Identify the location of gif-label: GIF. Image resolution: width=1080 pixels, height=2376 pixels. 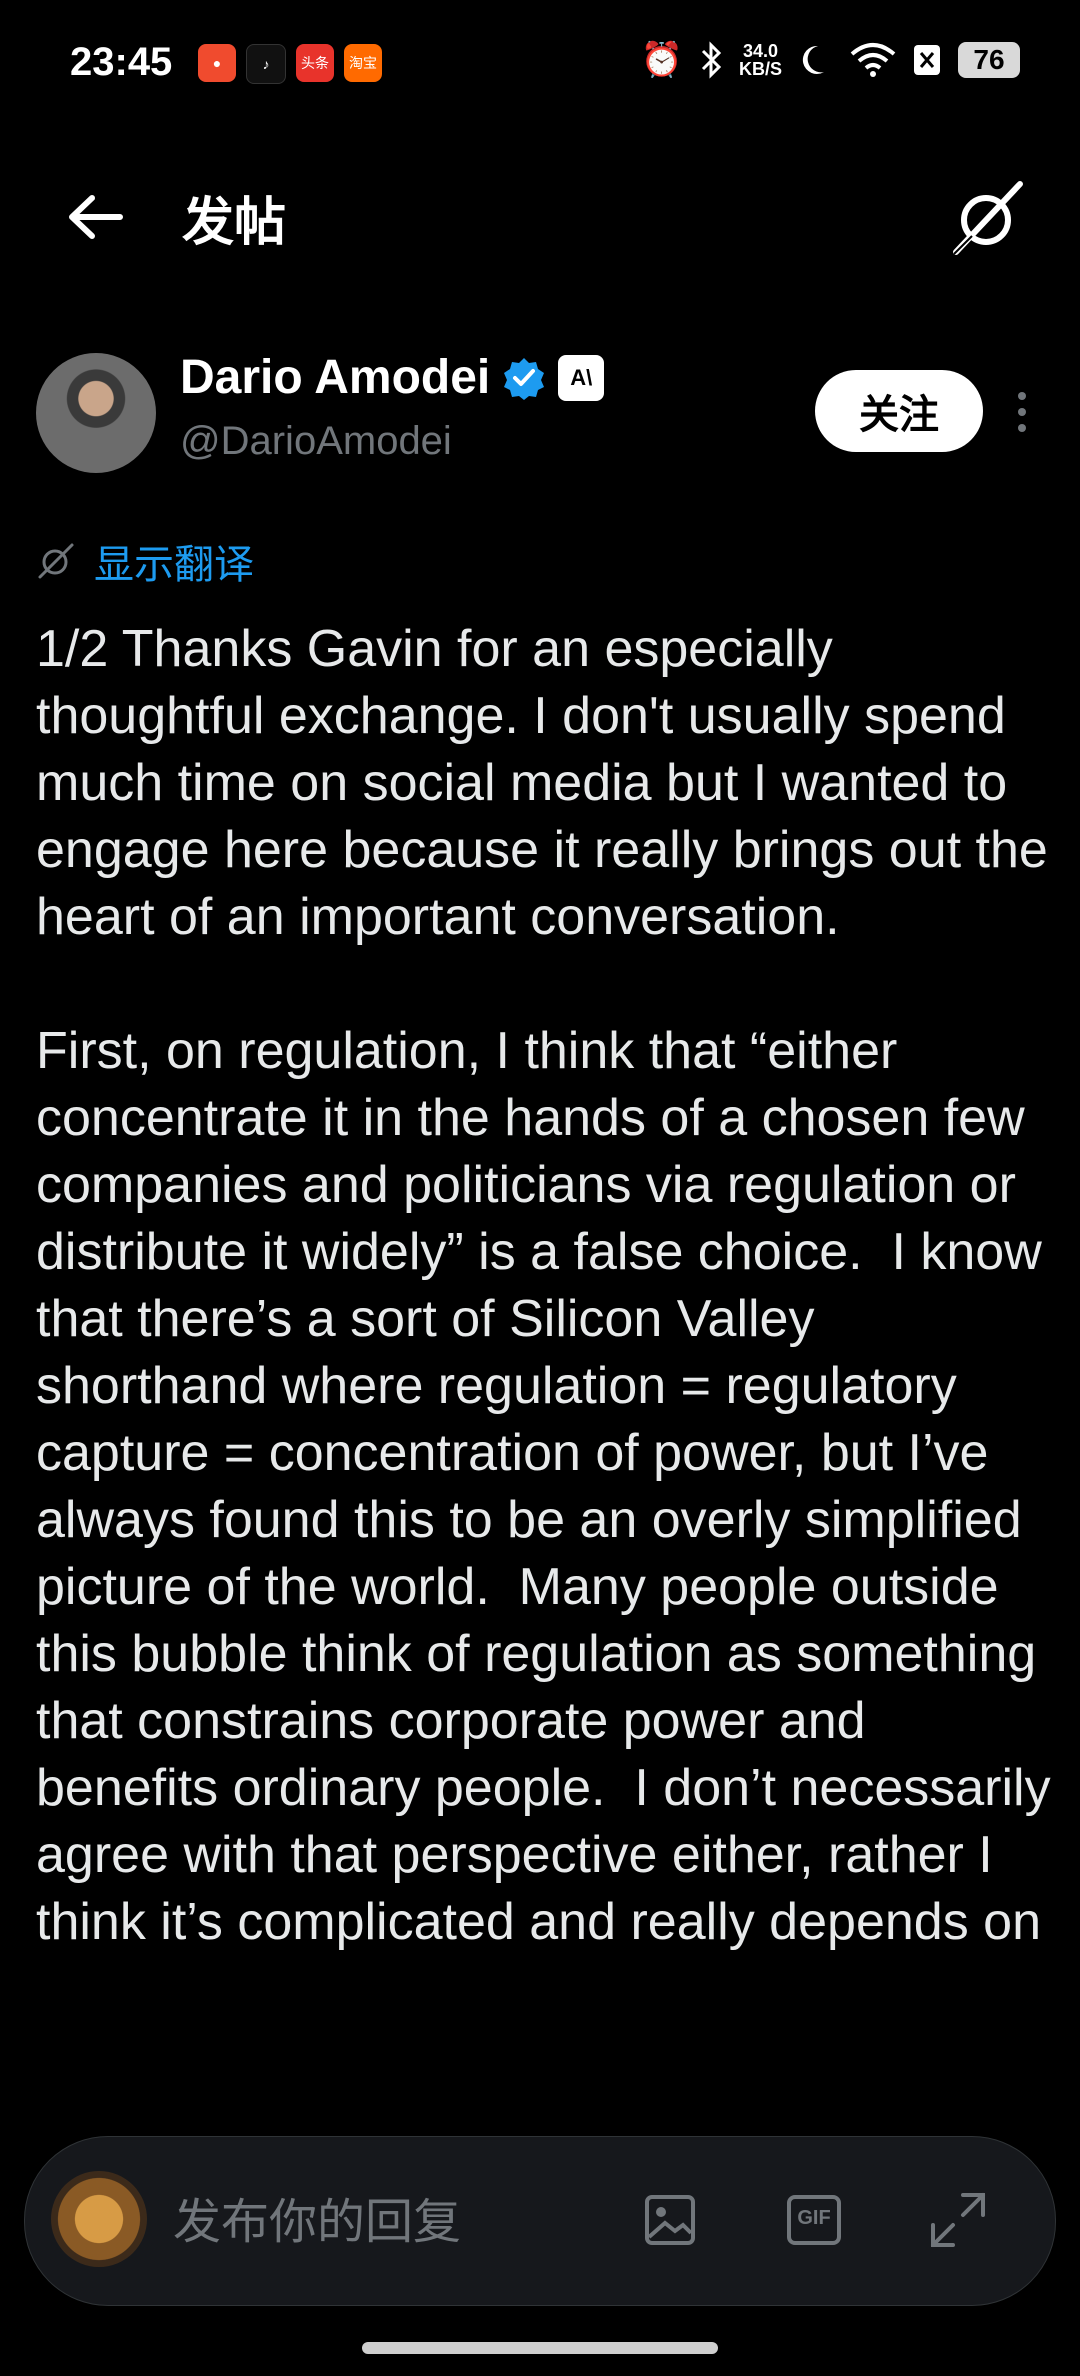
(814, 2218).